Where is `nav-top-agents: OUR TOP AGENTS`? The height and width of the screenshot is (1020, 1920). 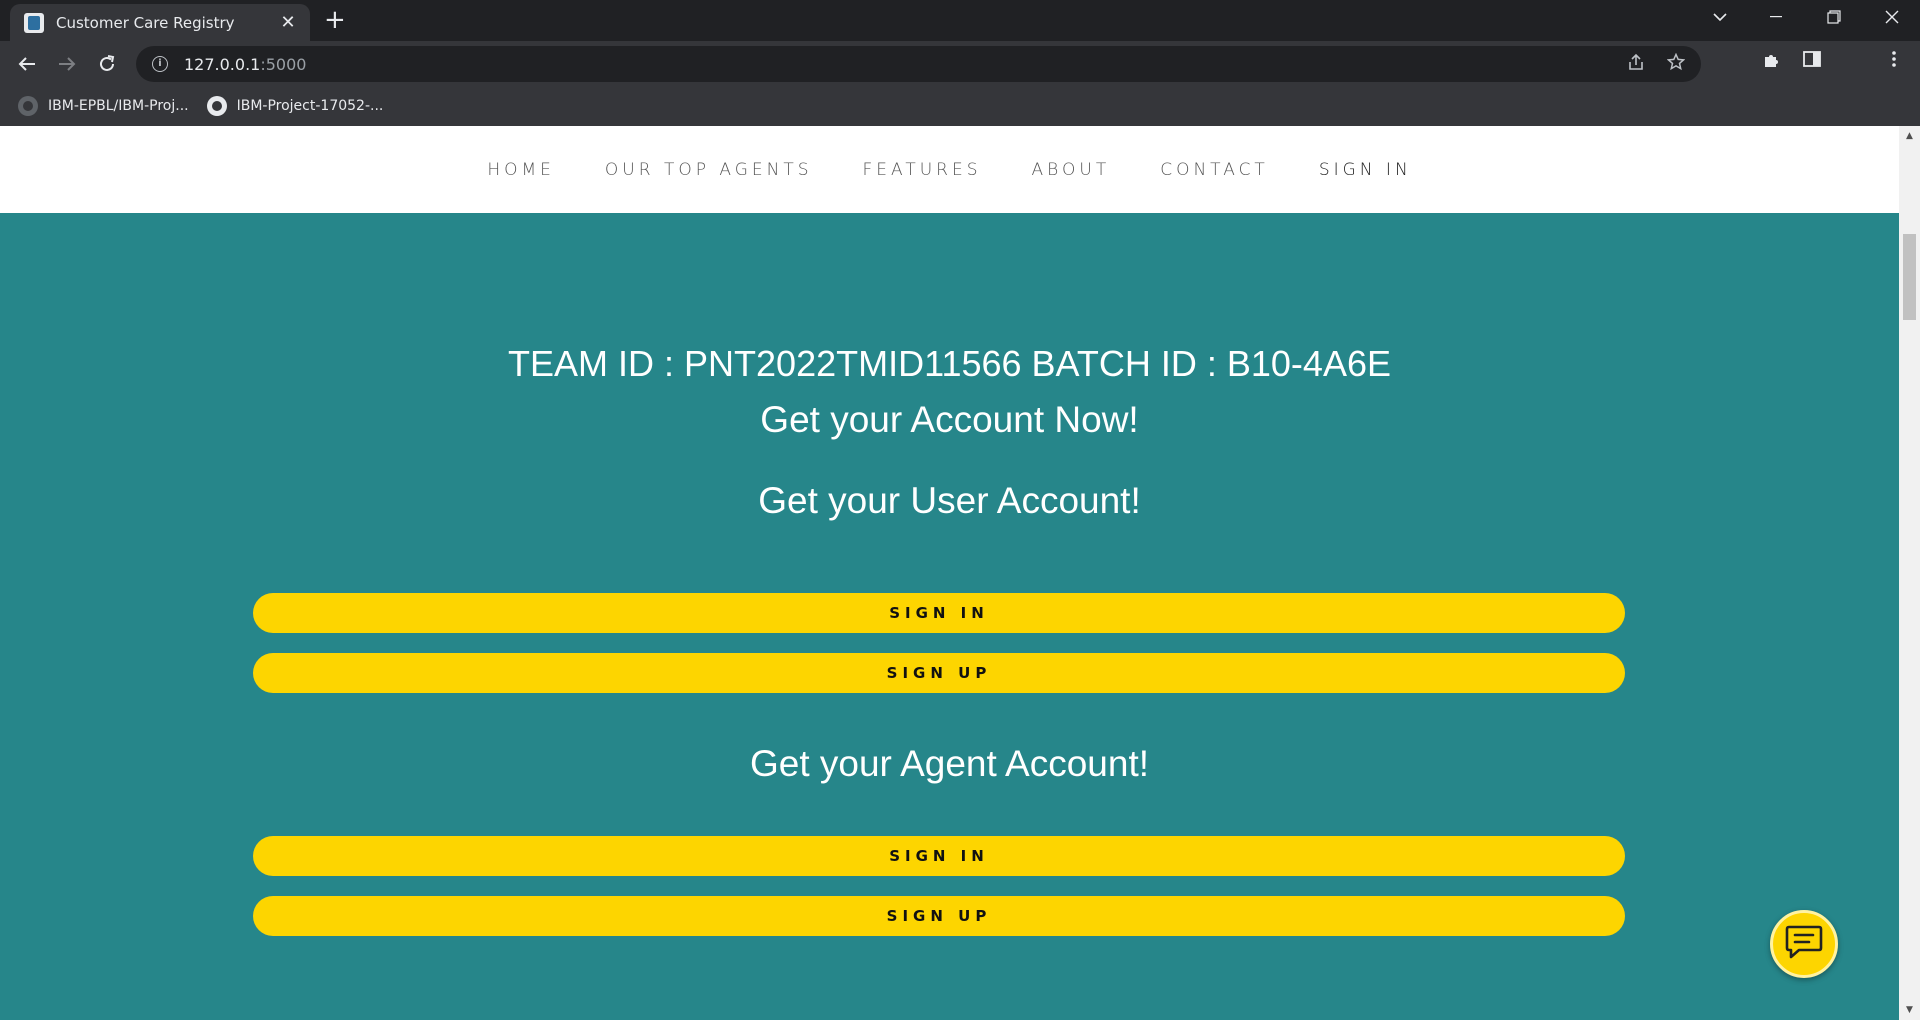 nav-top-agents: OUR TOP AGENTS is located at coordinates (709, 170).